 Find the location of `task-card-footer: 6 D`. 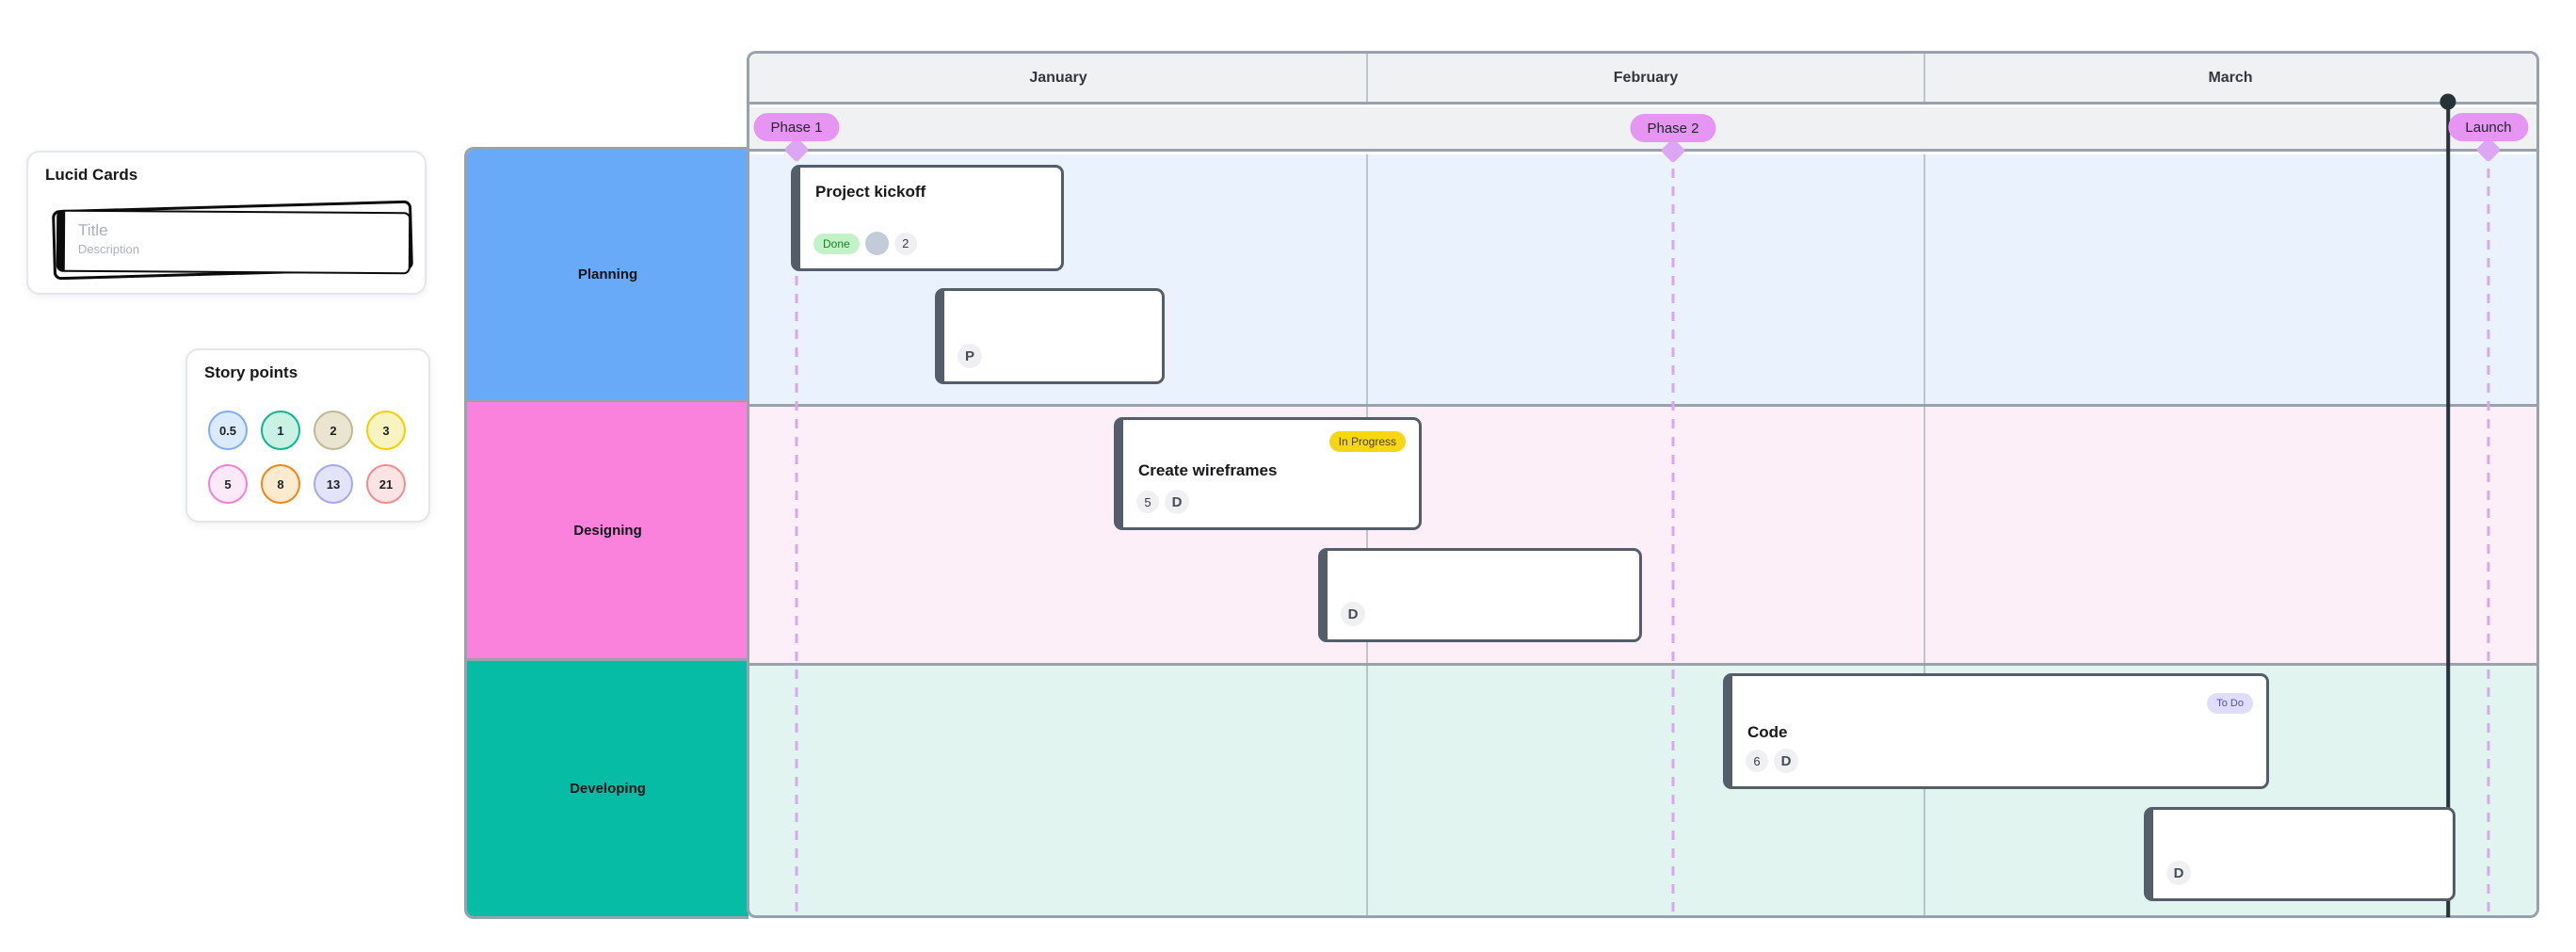

task-card-footer: 6 D is located at coordinates (1772, 761).